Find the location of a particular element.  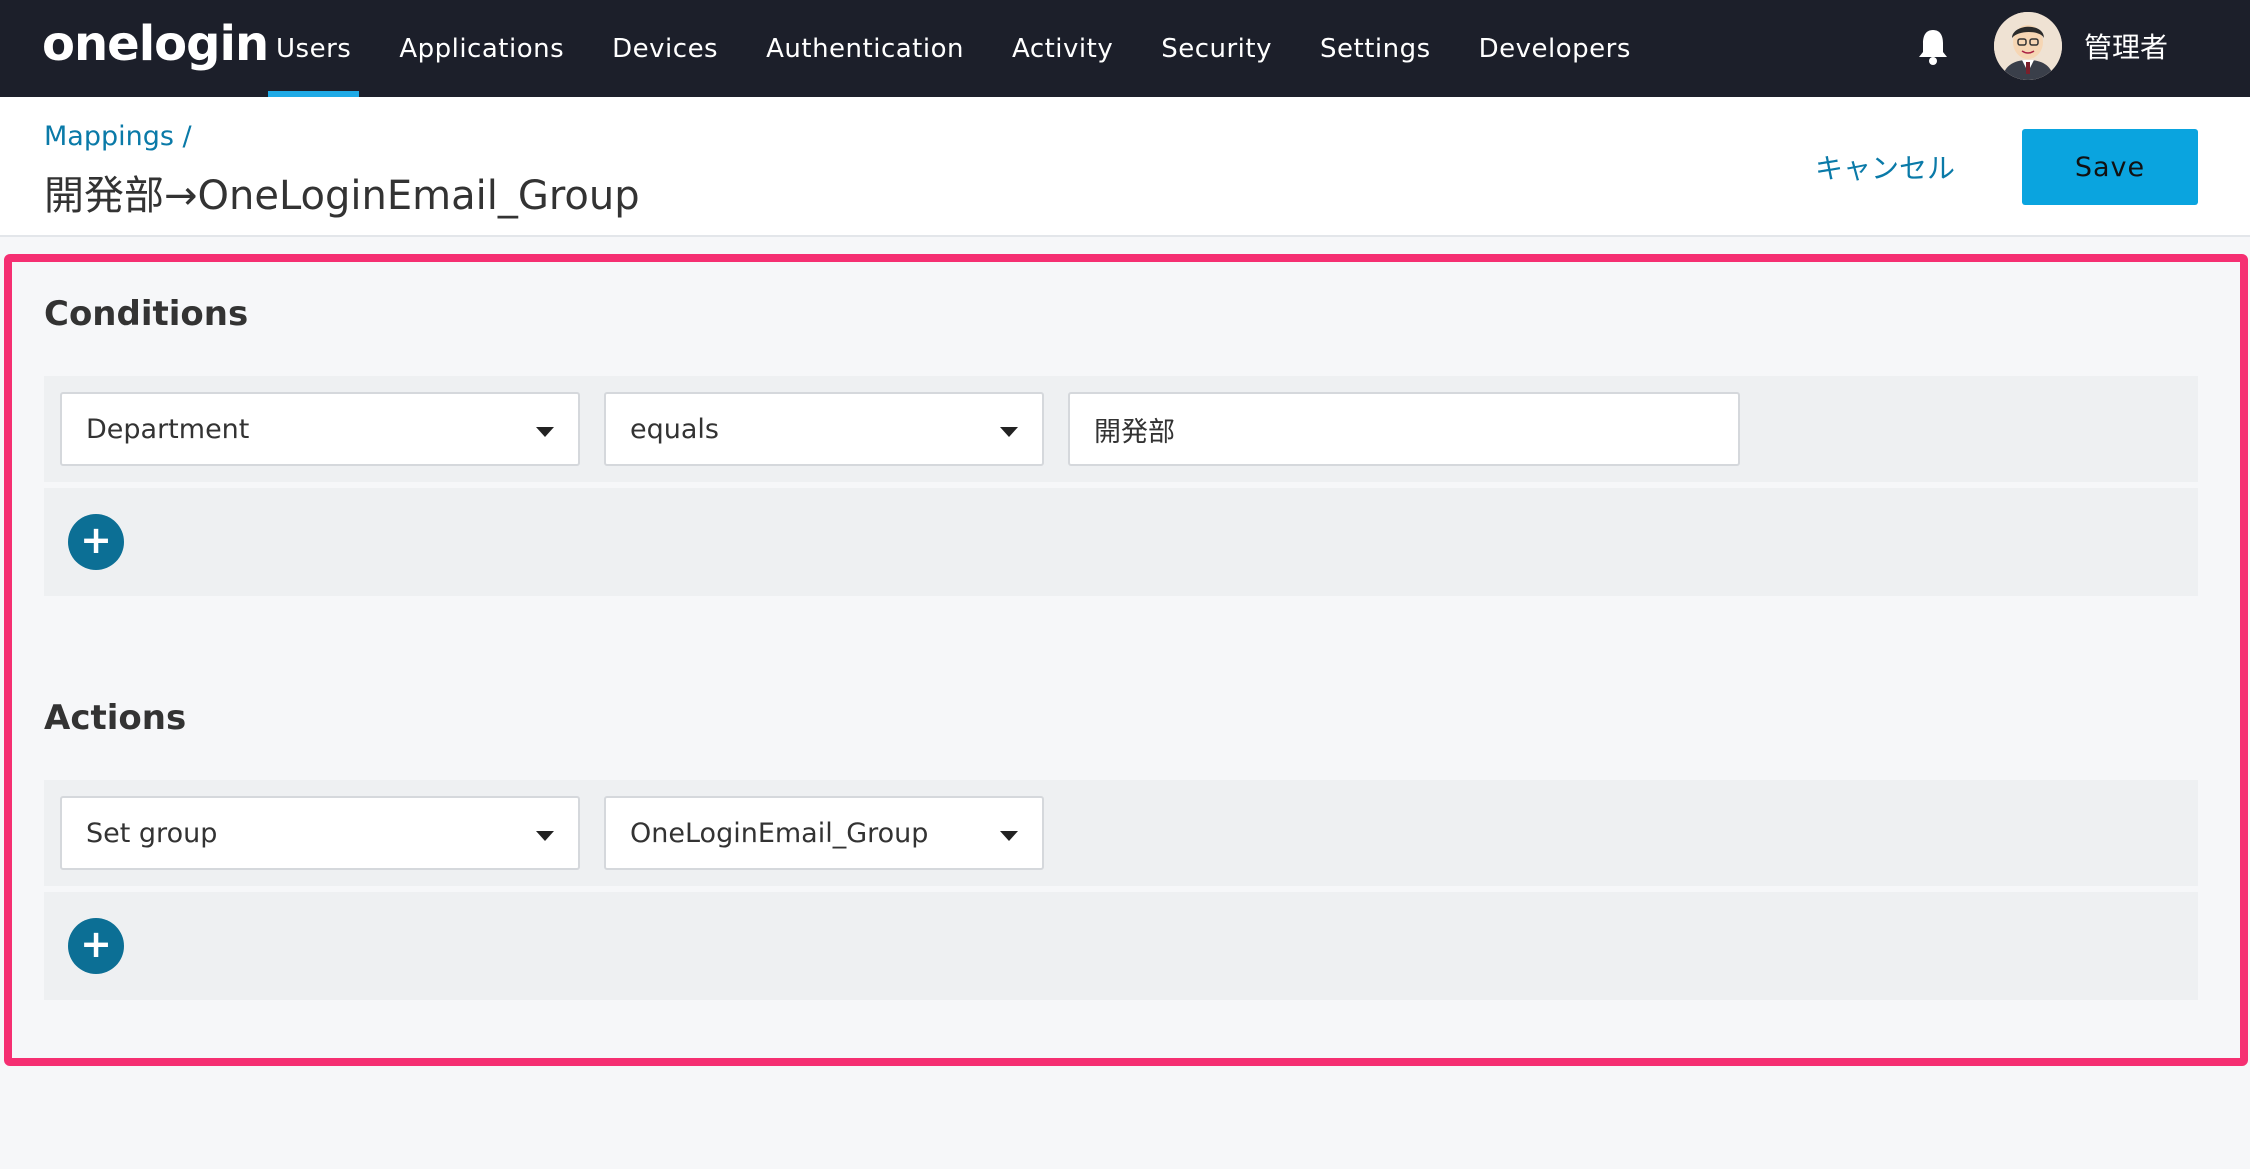

action-add-row: + is located at coordinates (1121, 946).